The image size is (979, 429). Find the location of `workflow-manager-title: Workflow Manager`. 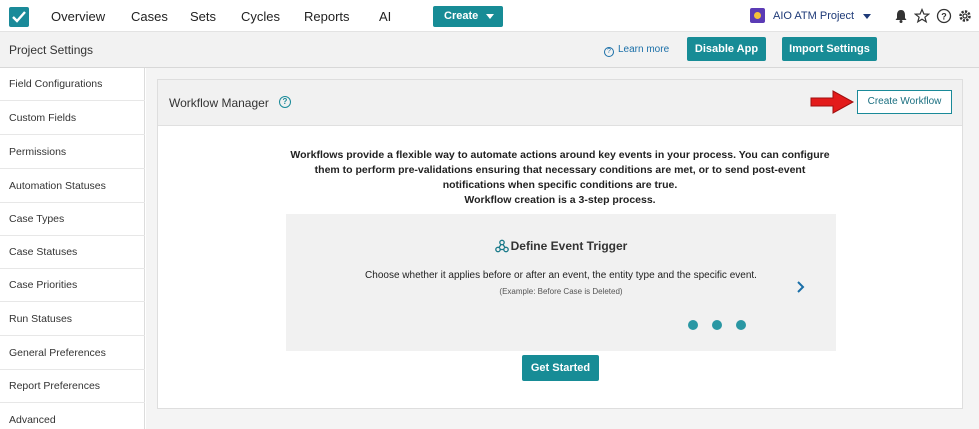

workflow-manager-title: Workflow Manager is located at coordinates (219, 103).